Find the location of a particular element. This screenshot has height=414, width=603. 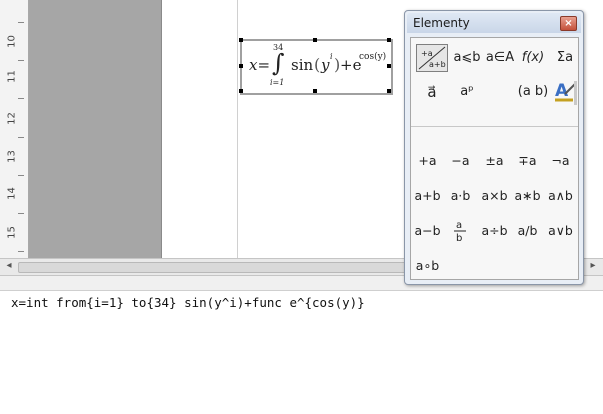

operator-a-circ-b: a∘b is located at coordinates (427, 266).